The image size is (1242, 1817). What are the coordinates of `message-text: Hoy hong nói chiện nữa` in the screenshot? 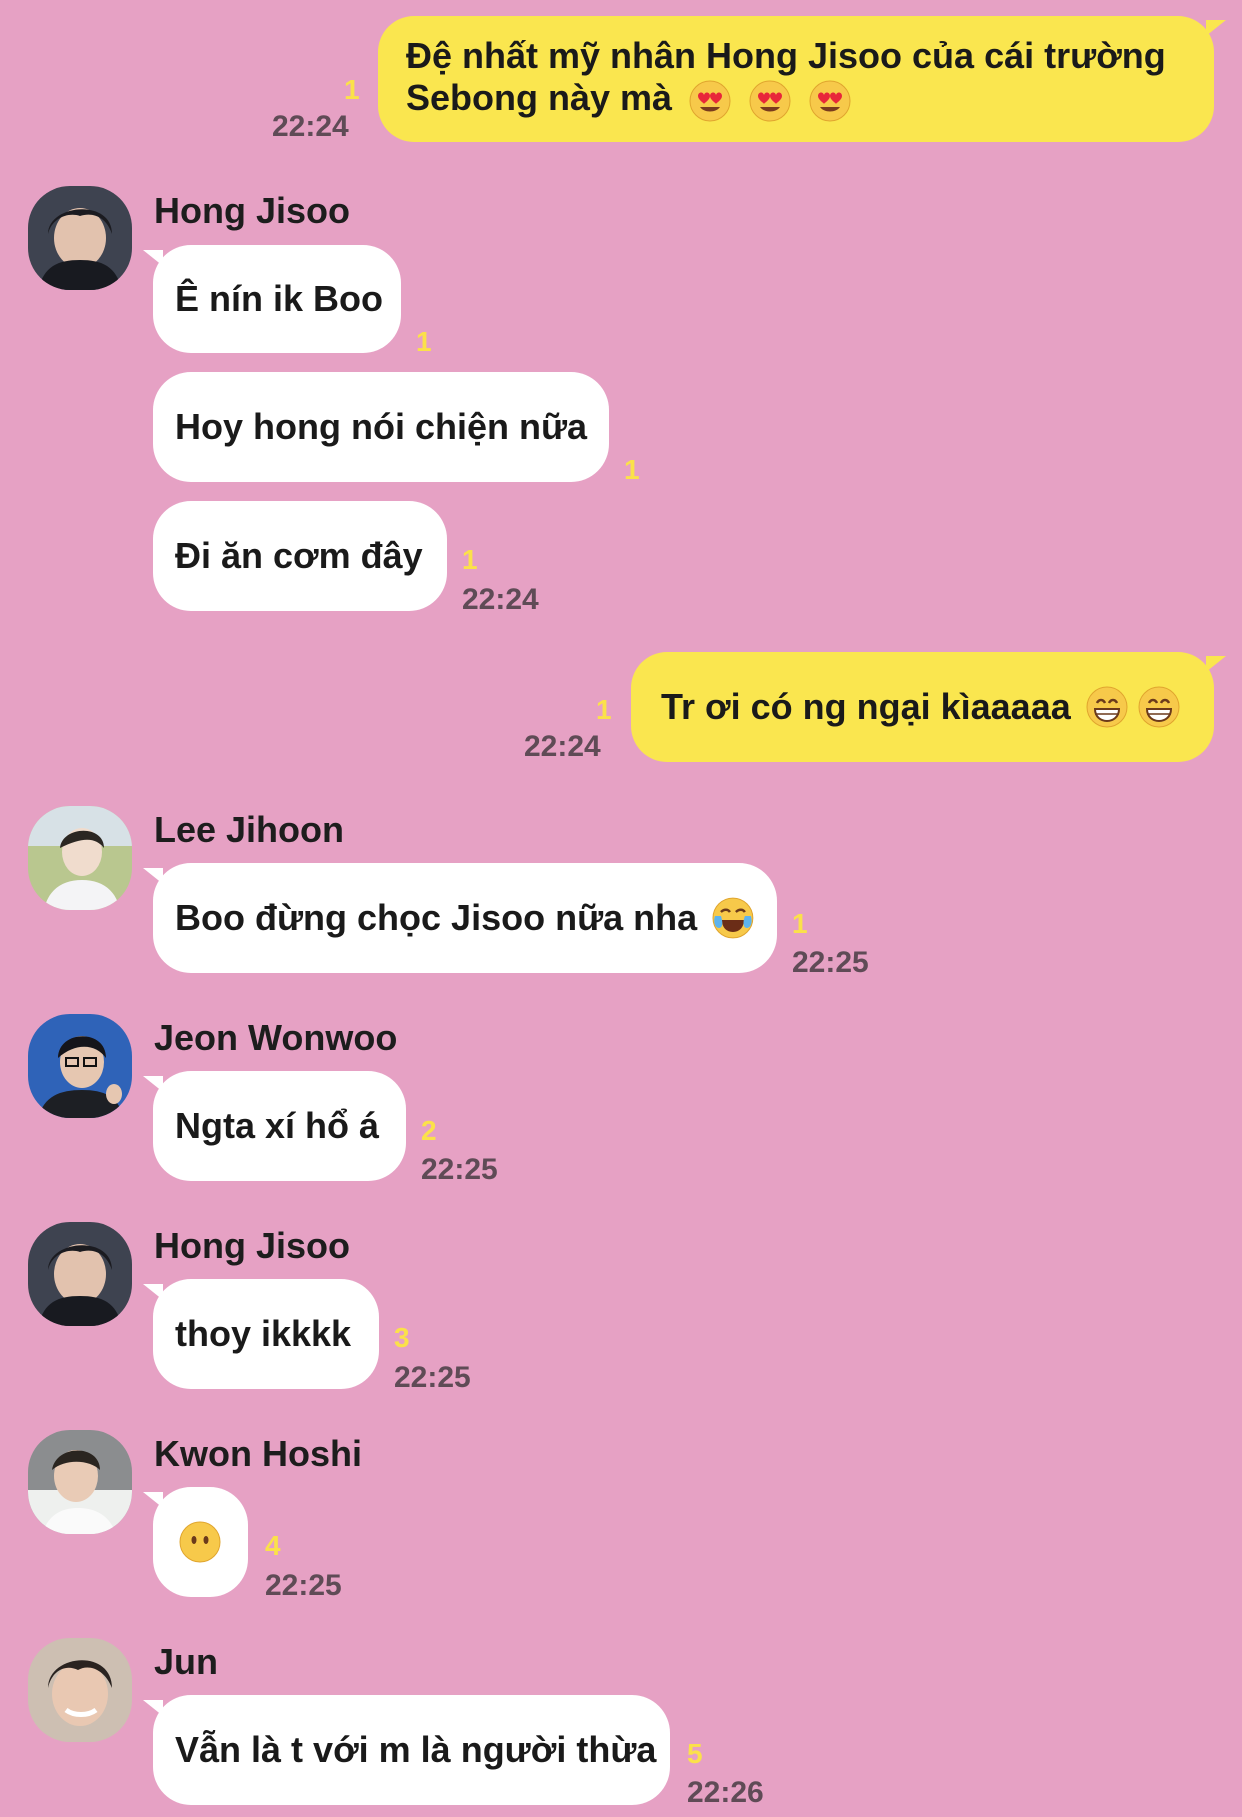 It's located at (381, 426).